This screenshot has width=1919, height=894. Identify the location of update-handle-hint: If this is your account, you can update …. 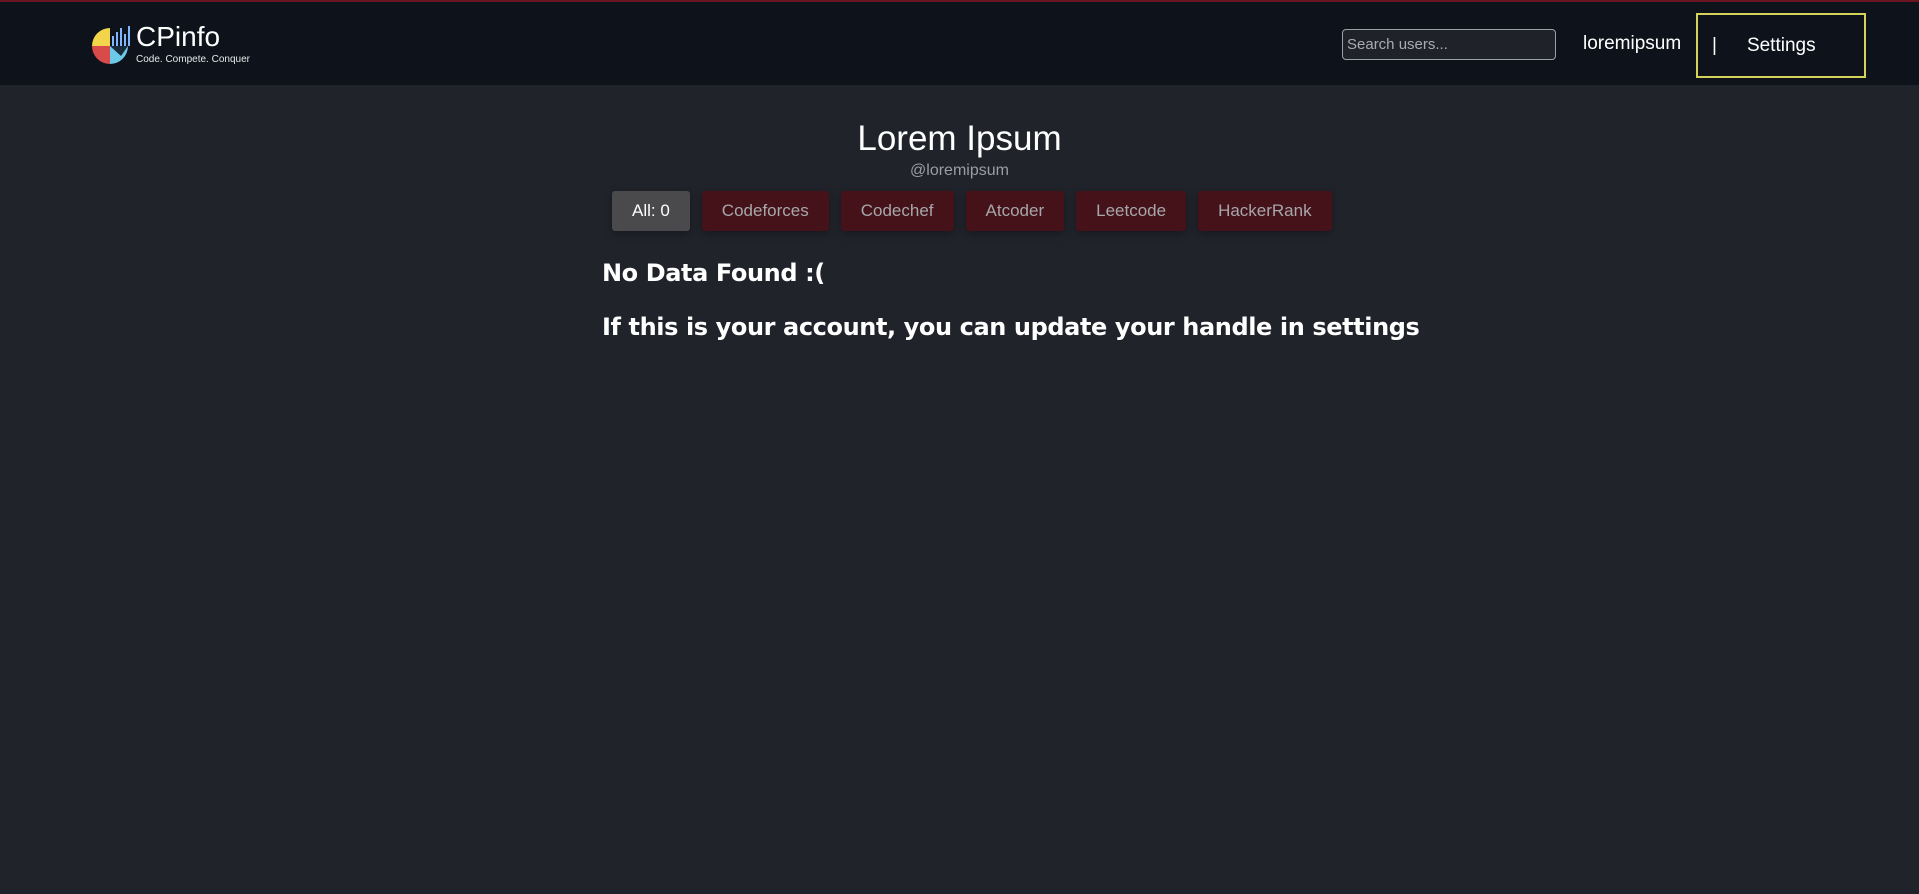
(1011, 327).